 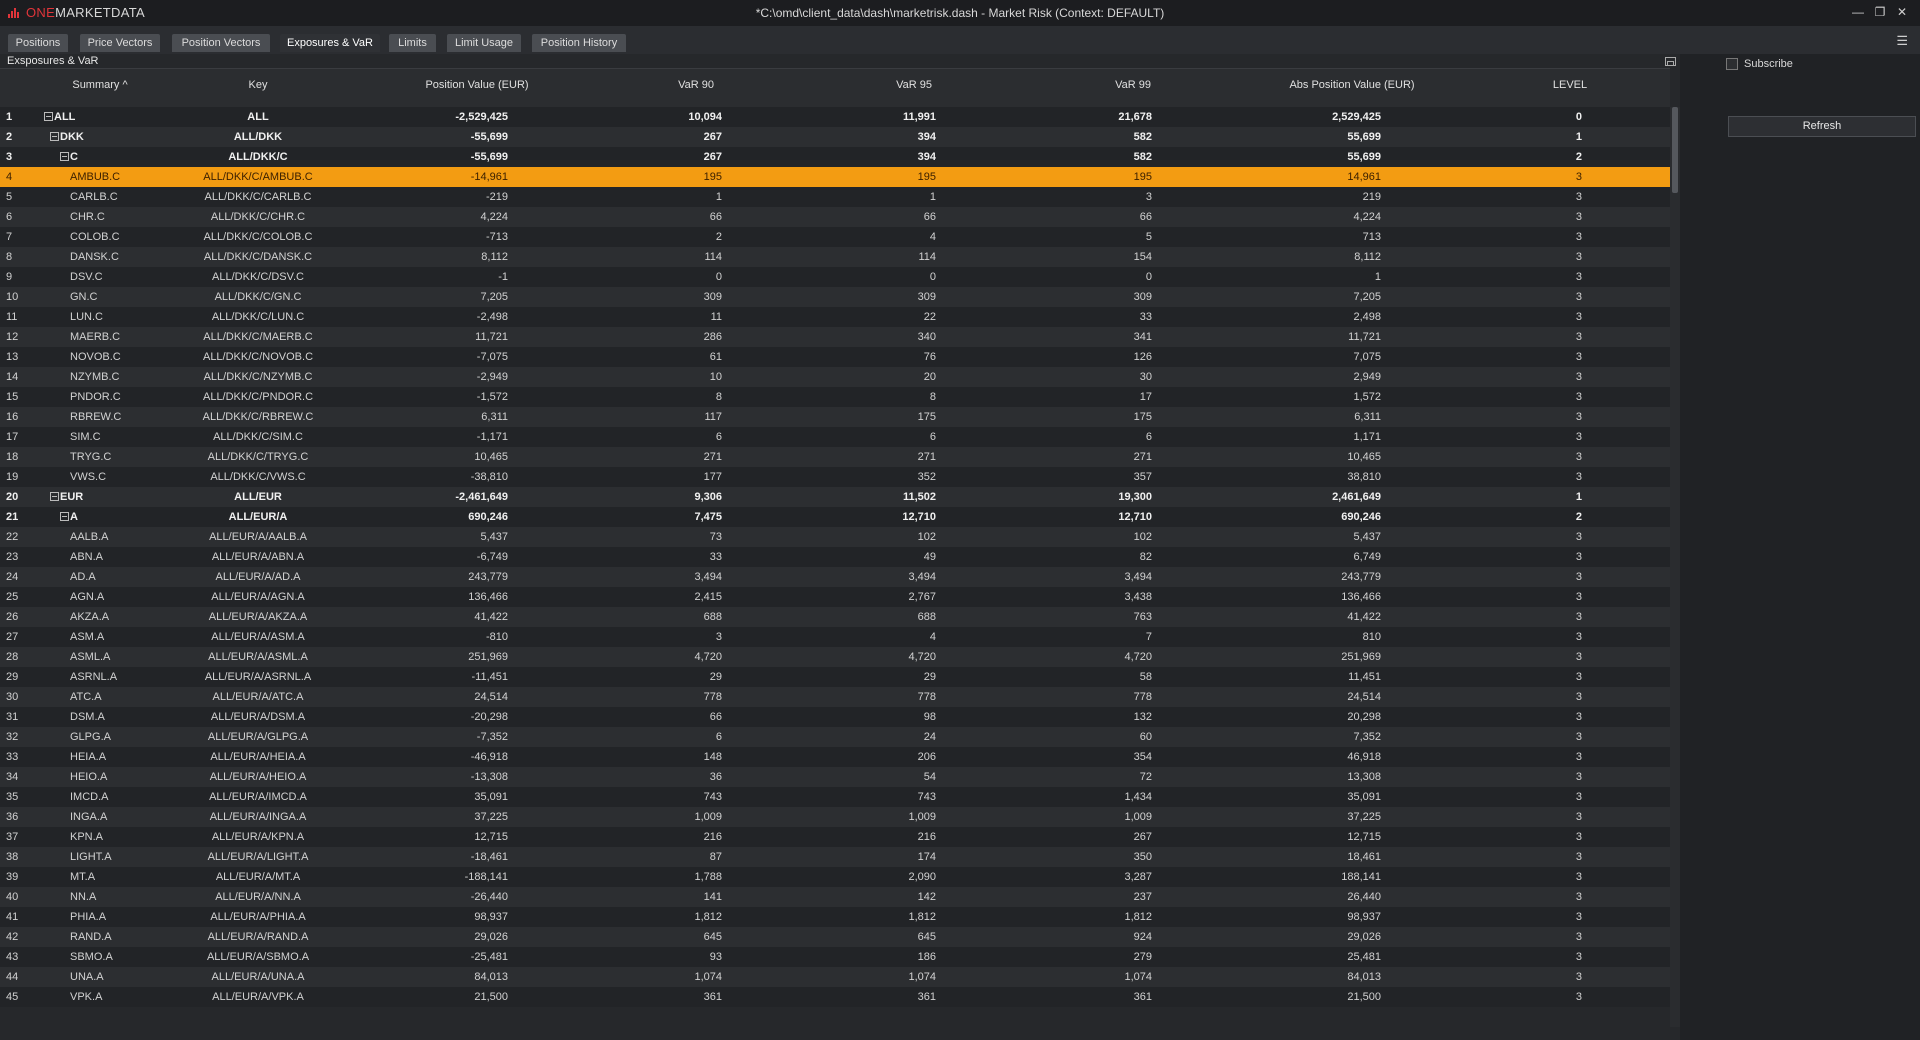 I want to click on summary-cell: GLPG.A, so click(x=90, y=737).